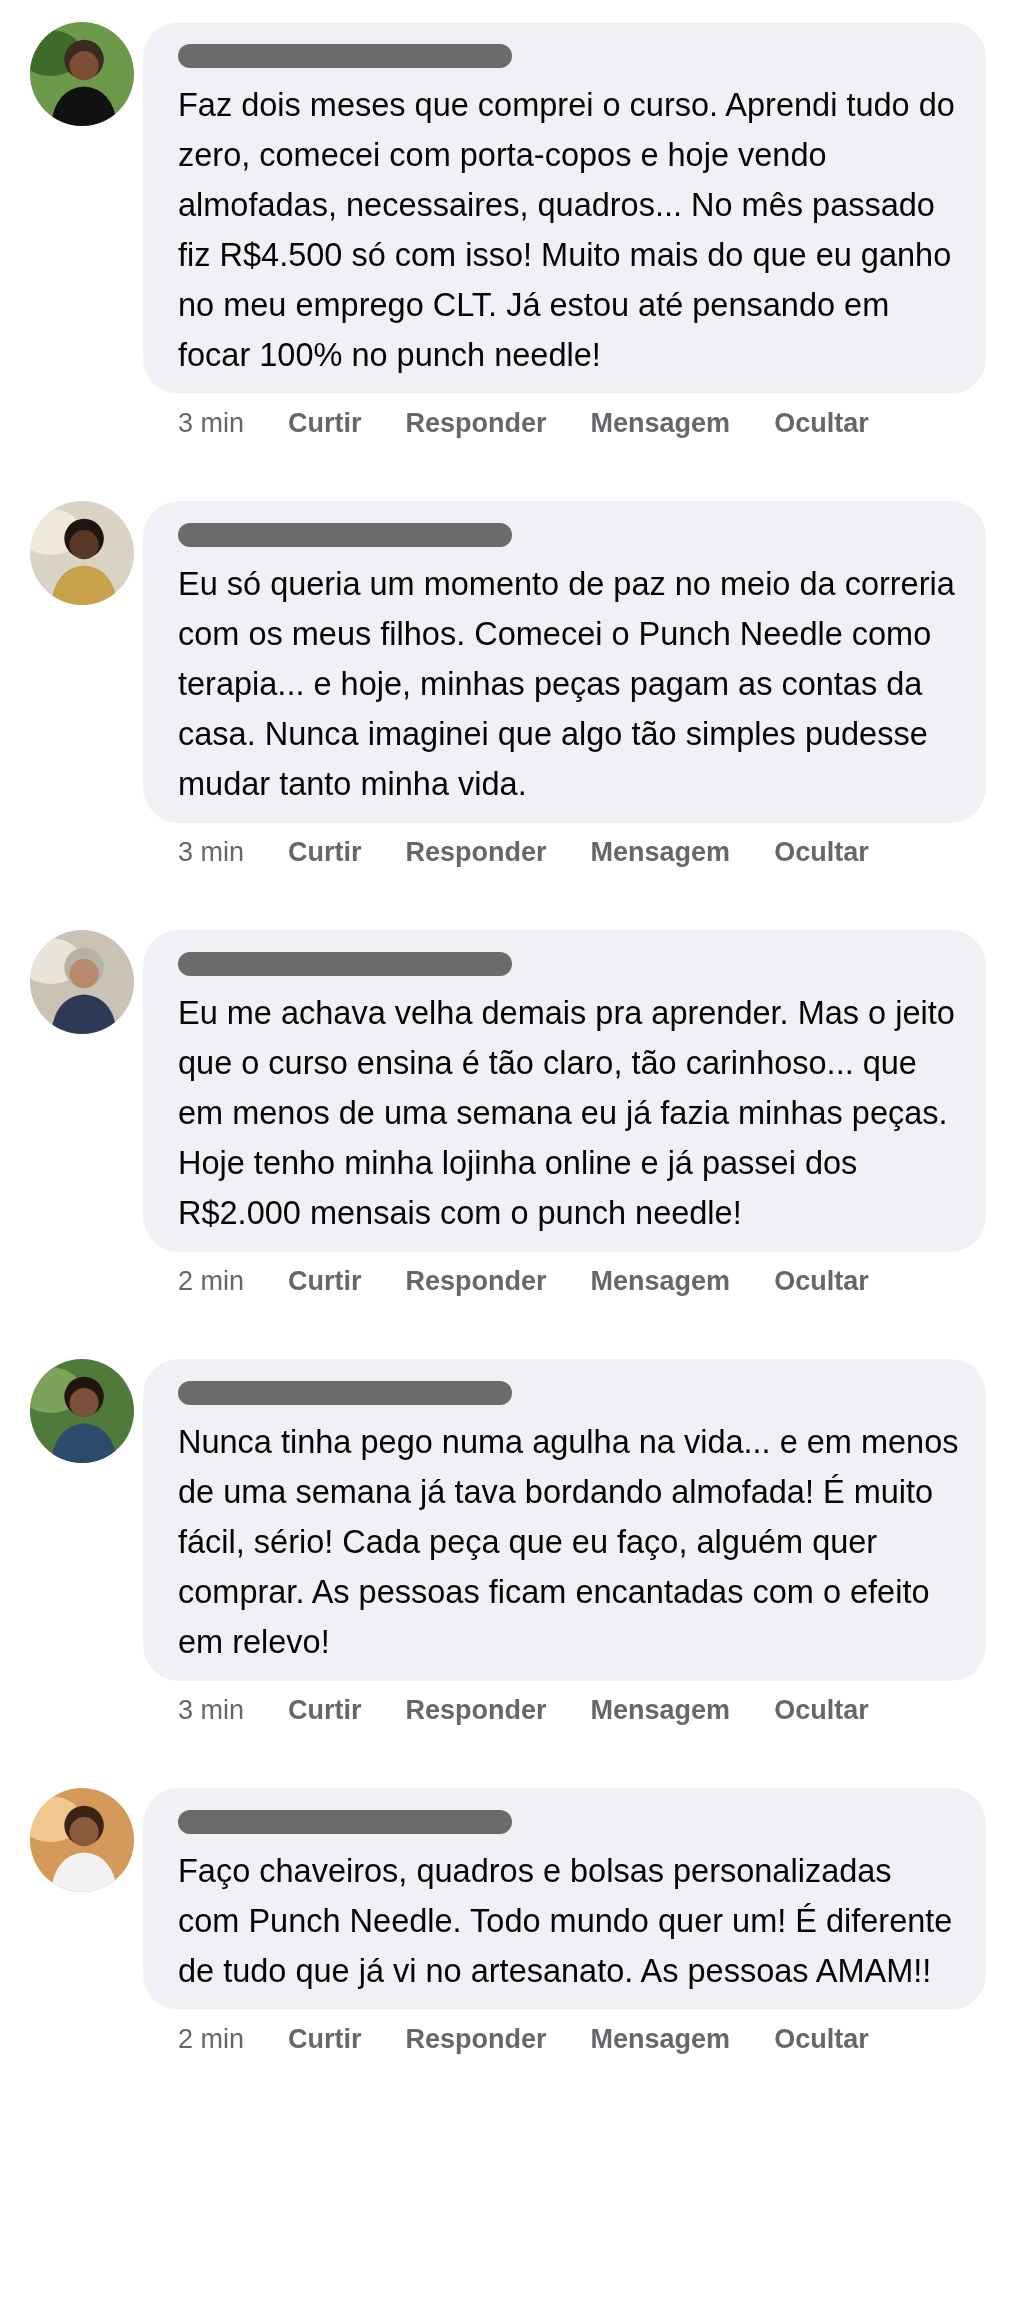  Describe the element at coordinates (569, 1542) in the screenshot. I see `comment-text: Nunca tinha pego numa agulha na vida... e em menos de uma semana já tava bordando almofada! É muito fácil, sério! Cada peça que eu faço, alguém quer comprar. As pessoas ficam encantadas com o efeito em relevo!` at that location.